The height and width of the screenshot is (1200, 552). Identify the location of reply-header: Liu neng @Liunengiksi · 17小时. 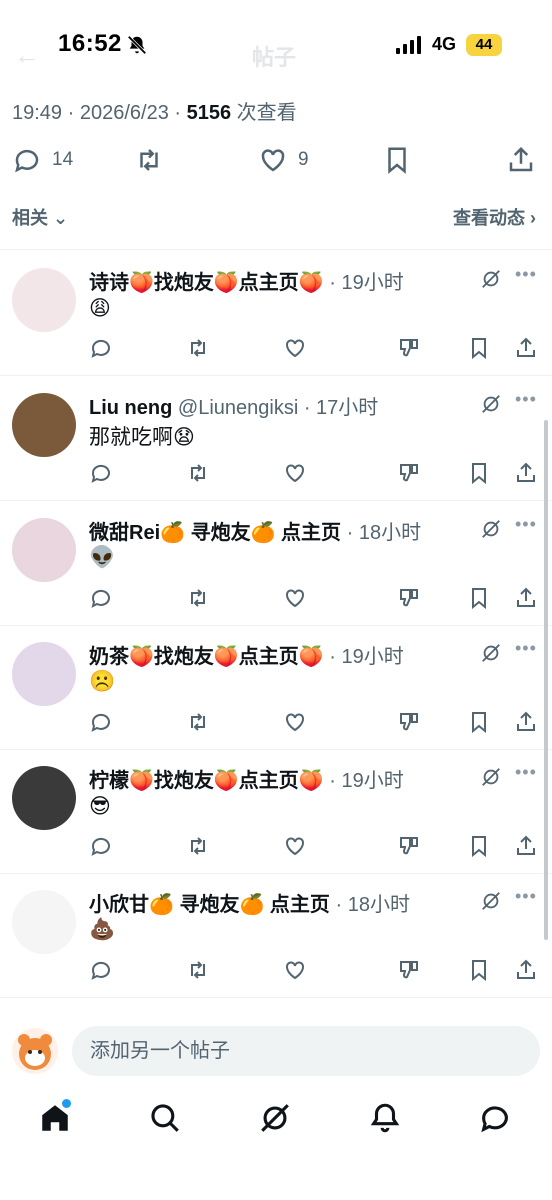
(234, 408).